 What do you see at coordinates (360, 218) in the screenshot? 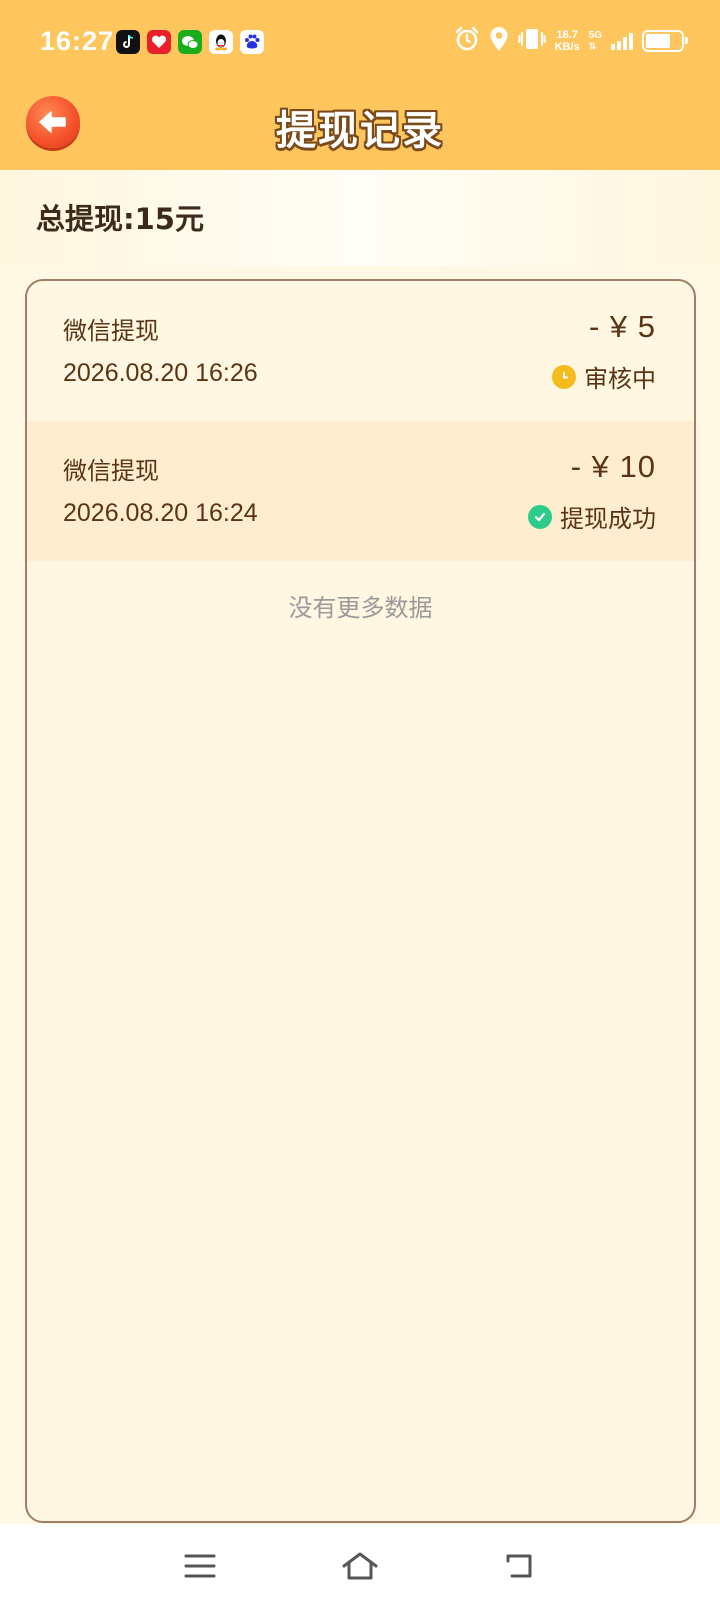
I see `withdraw-summary: 总提现:15元` at bounding box center [360, 218].